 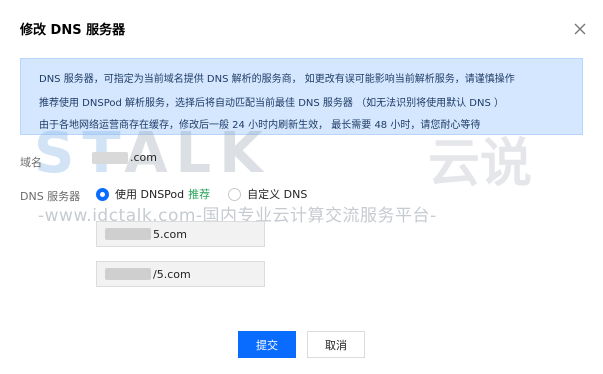 I want to click on nameserver-suffix: 5.com, so click(x=170, y=234).